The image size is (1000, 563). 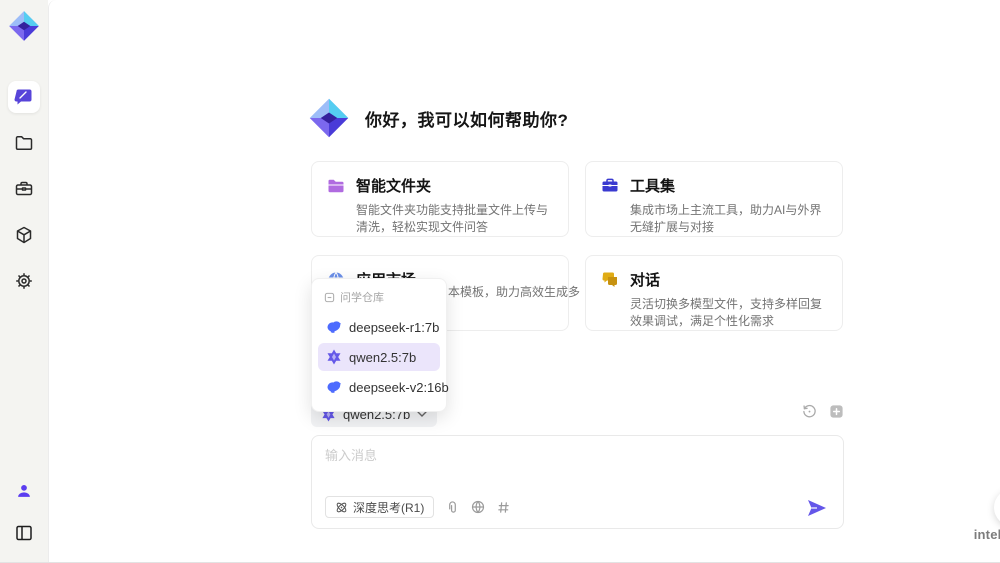 I want to click on split-panel-icon, so click(x=24, y=533).